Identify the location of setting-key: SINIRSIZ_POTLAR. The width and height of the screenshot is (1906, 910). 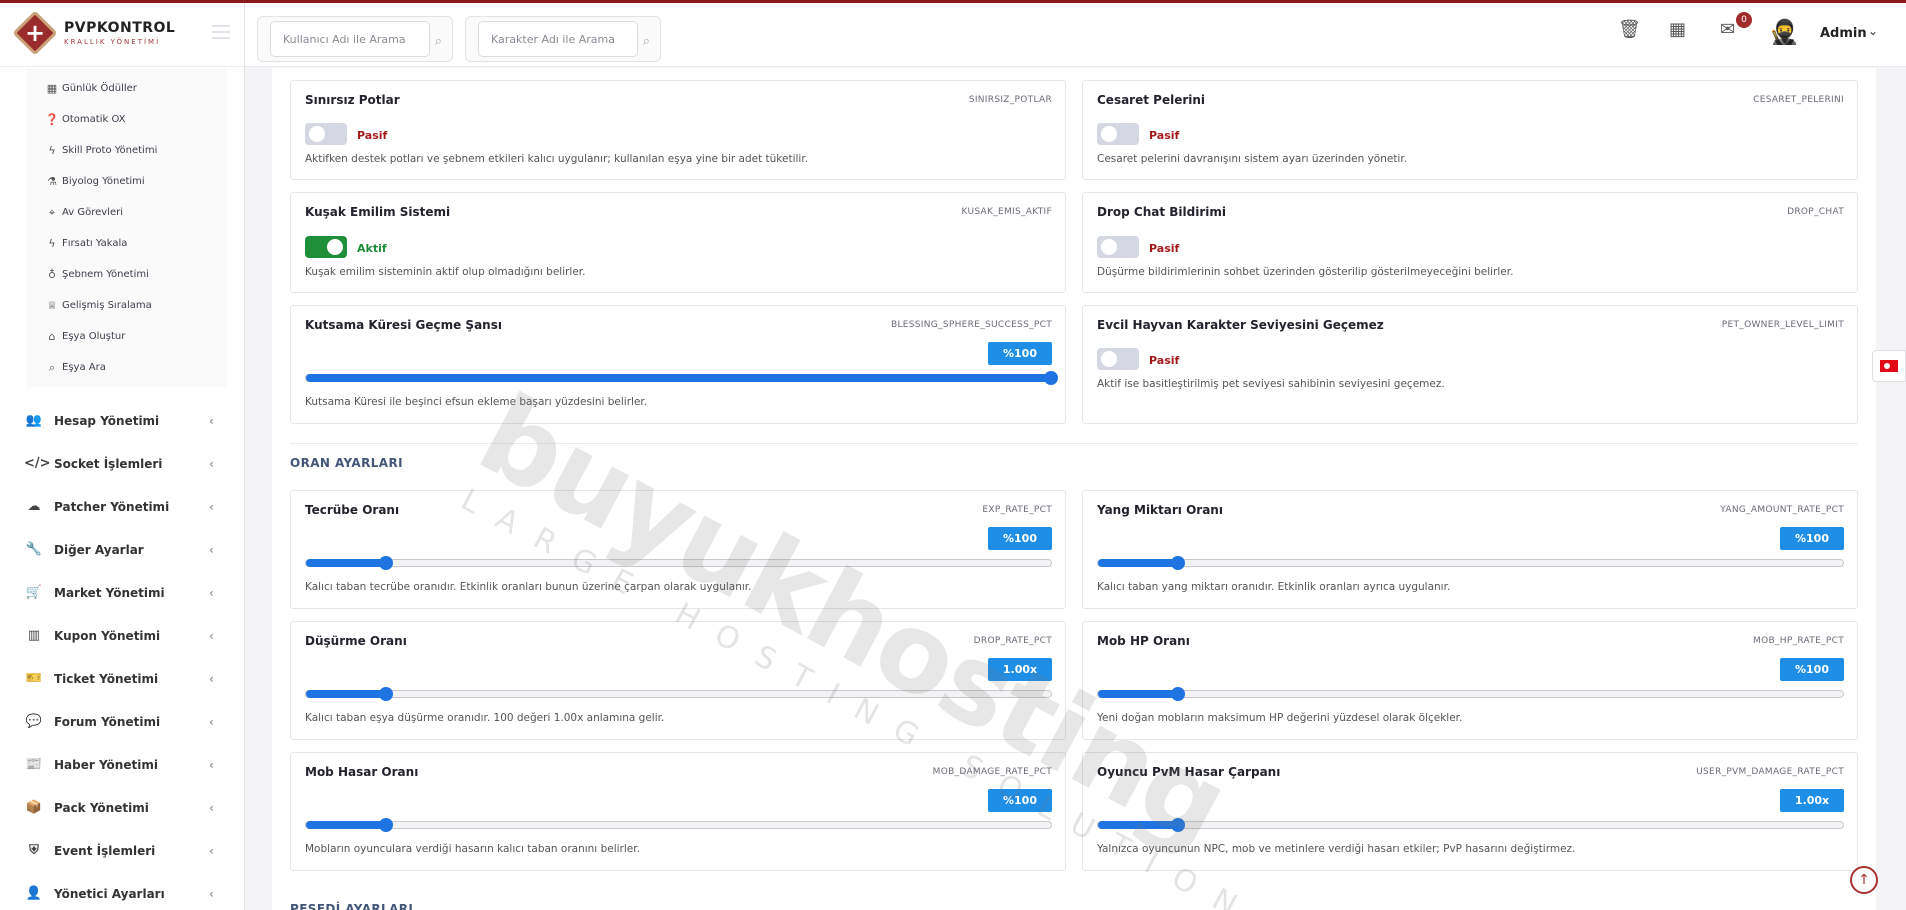
(1010, 100).